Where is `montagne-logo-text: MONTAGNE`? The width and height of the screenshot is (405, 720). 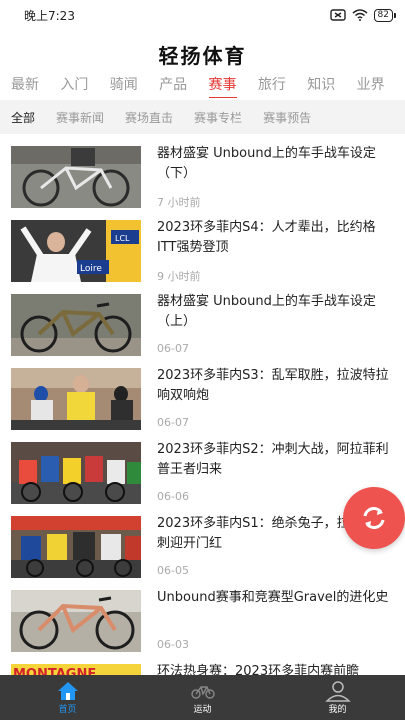
montagne-logo-text: MONTAGNE is located at coordinates (54, 671).